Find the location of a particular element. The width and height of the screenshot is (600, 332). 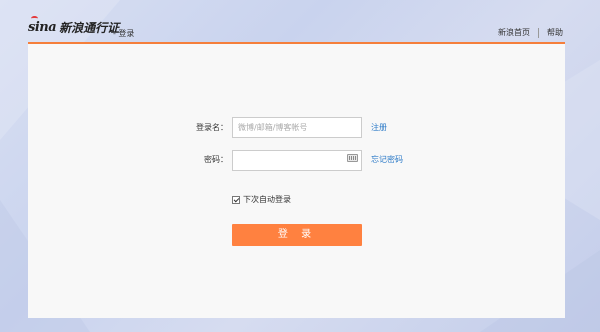

sina-home-link: 新浪首页 is located at coordinates (514, 32).